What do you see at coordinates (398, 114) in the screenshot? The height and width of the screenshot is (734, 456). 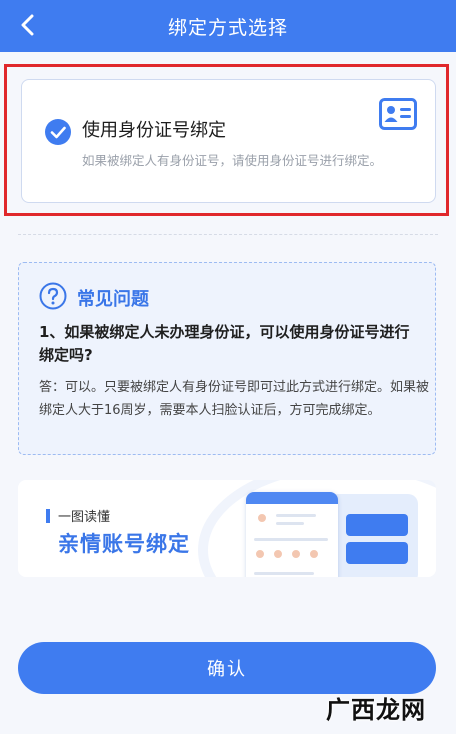 I see `id-card-icon` at bounding box center [398, 114].